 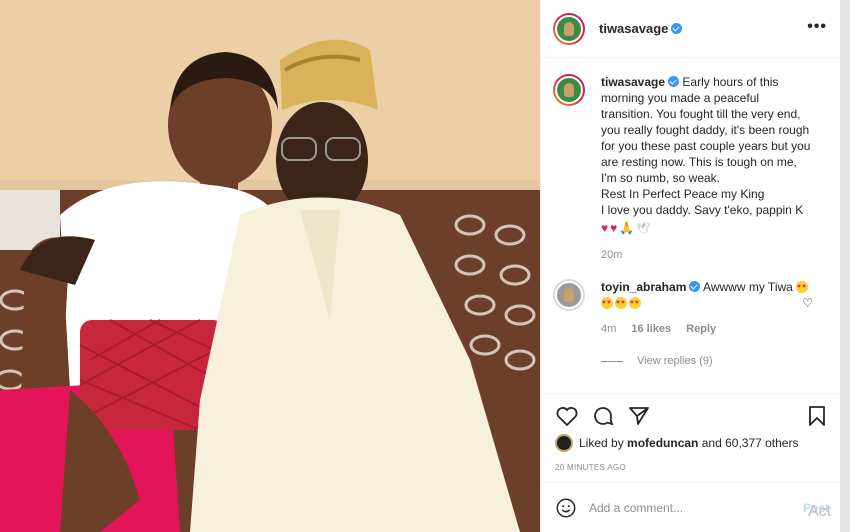 What do you see at coordinates (845, 266) in the screenshot?
I see `window-edge` at bounding box center [845, 266].